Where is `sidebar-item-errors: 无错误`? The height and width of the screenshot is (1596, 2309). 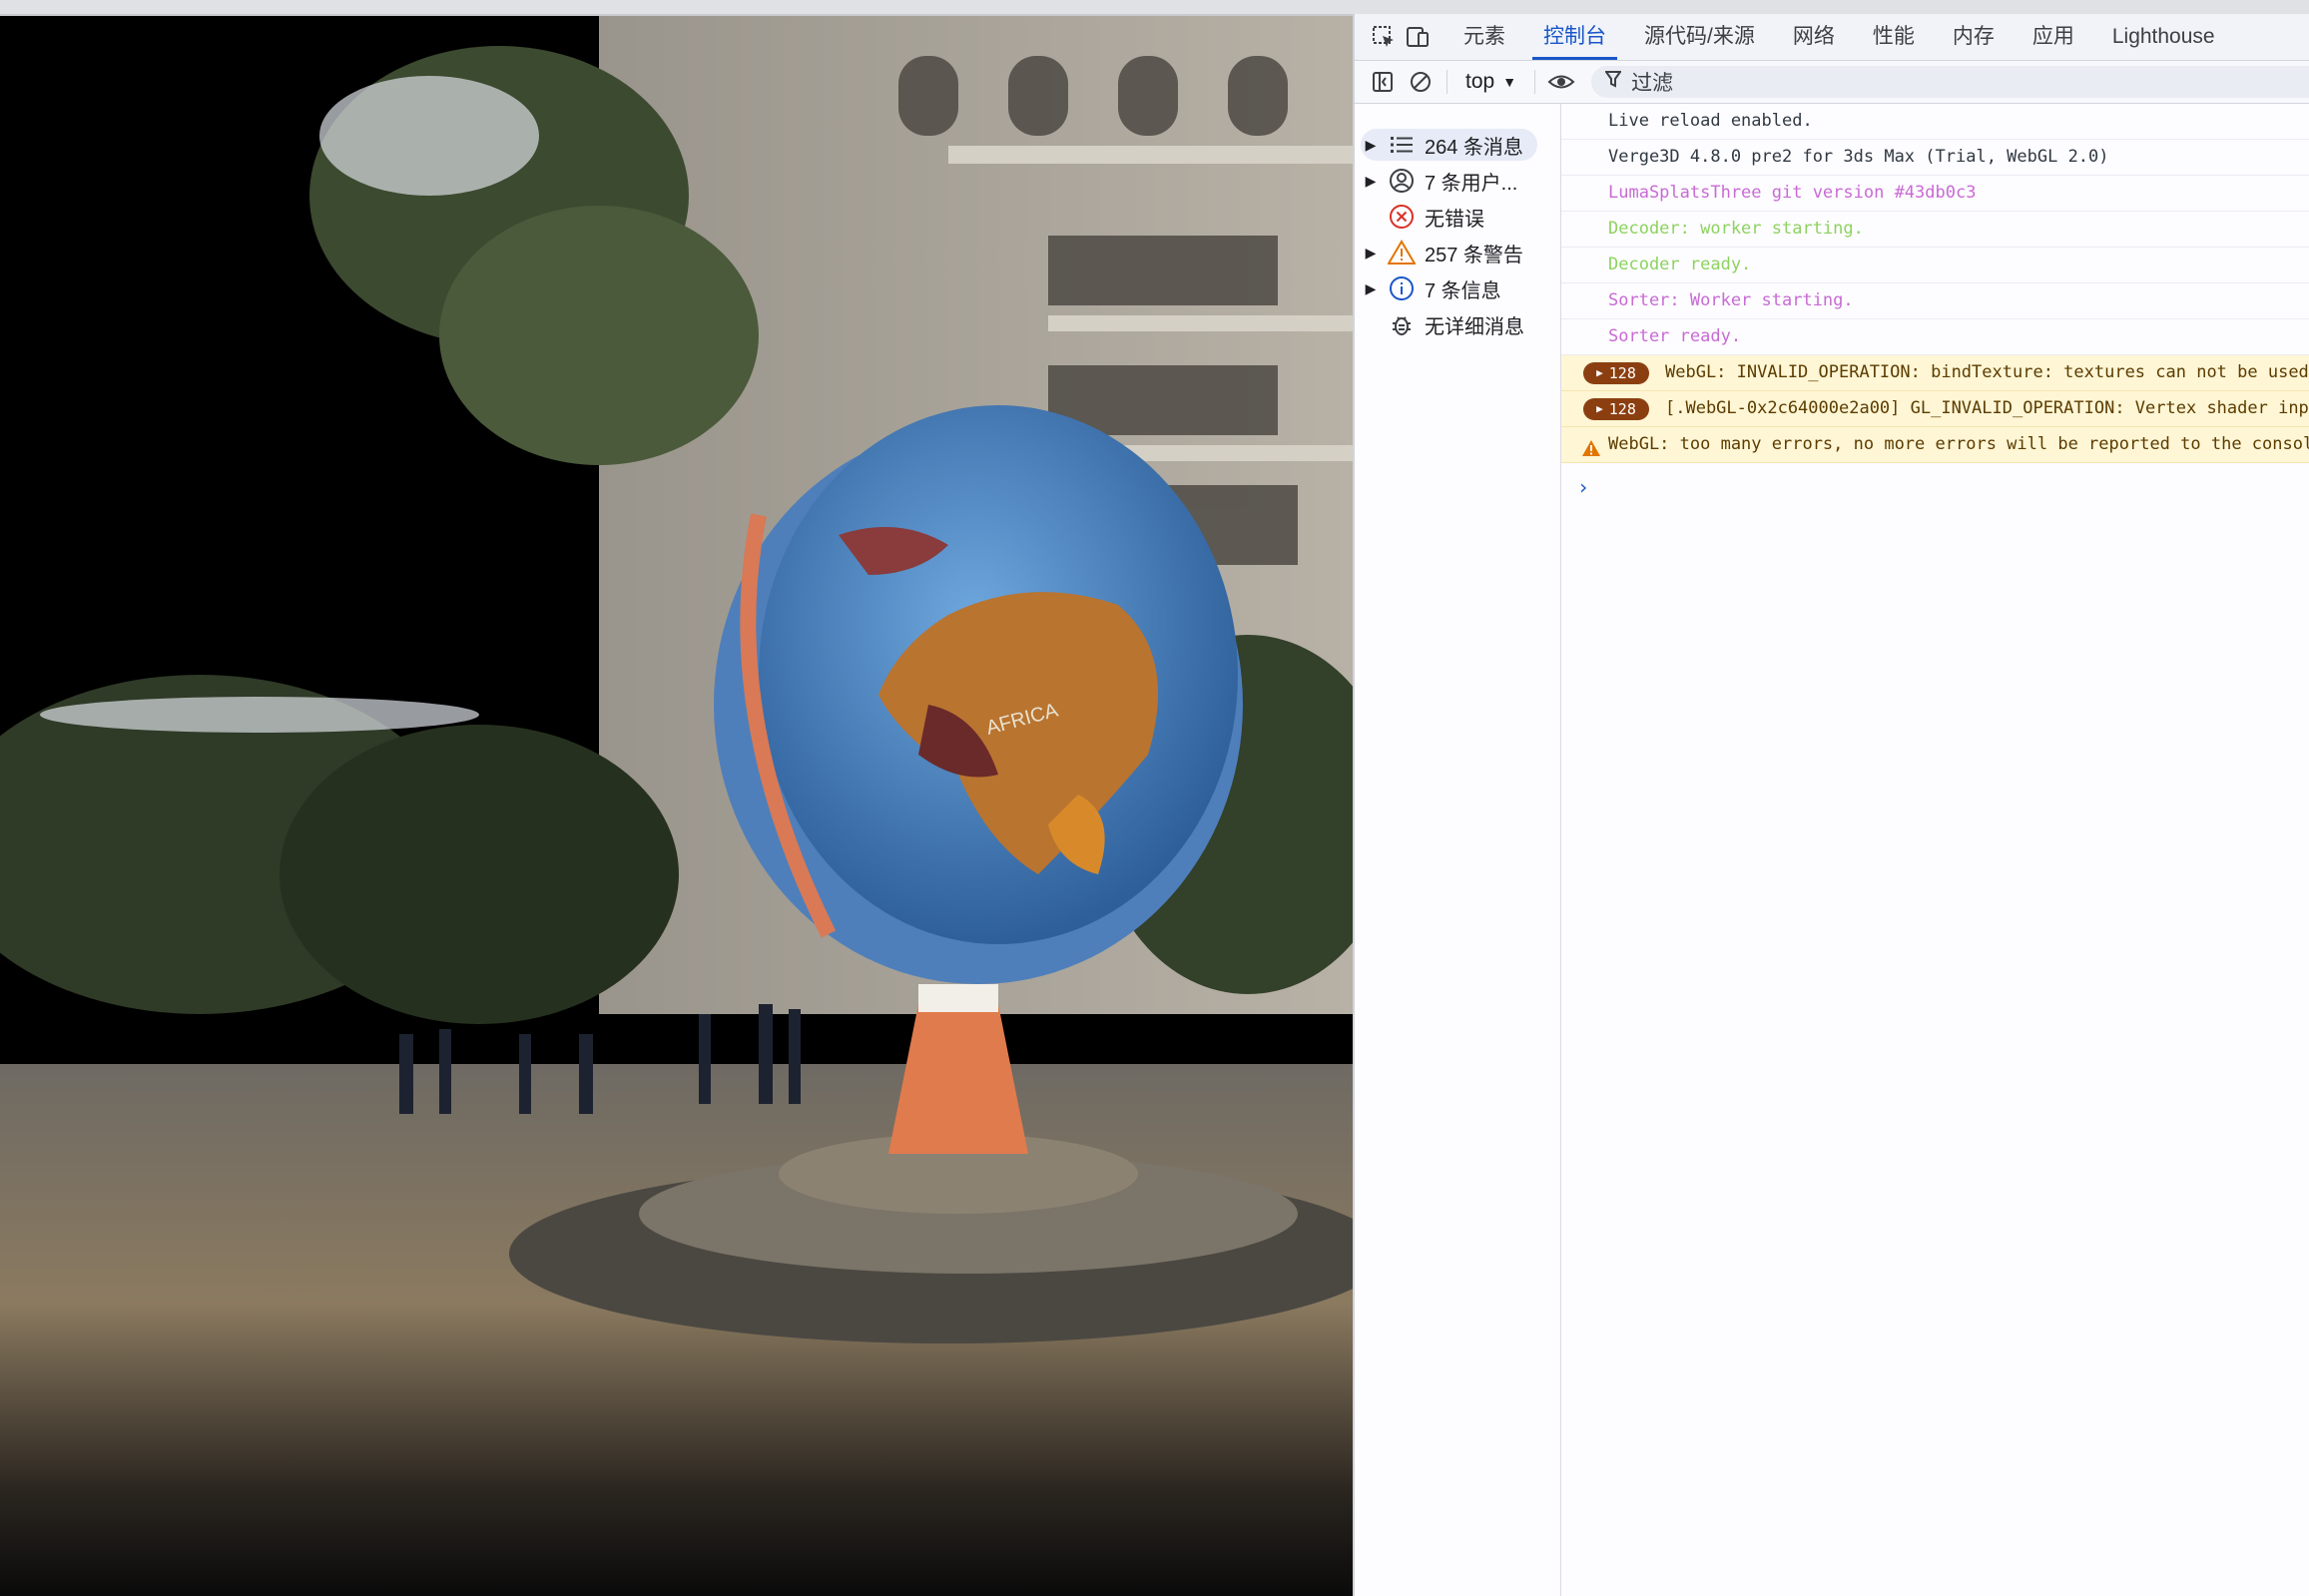
sidebar-item-errors: 无错误 is located at coordinates (1422, 217).